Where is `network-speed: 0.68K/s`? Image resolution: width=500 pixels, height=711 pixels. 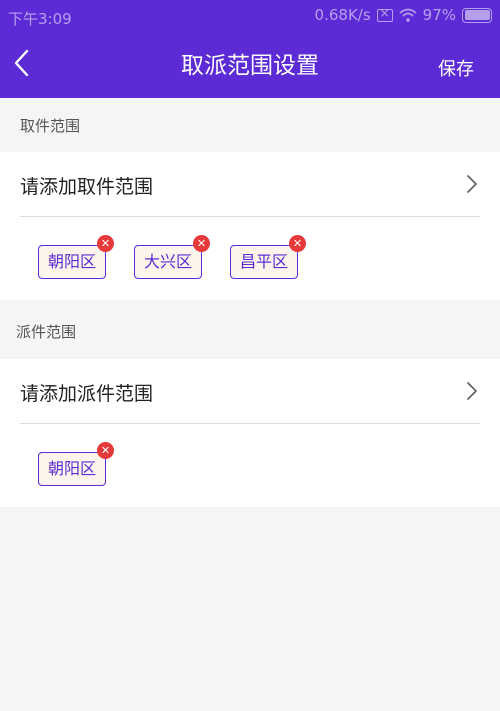 network-speed: 0.68K/s is located at coordinates (342, 15).